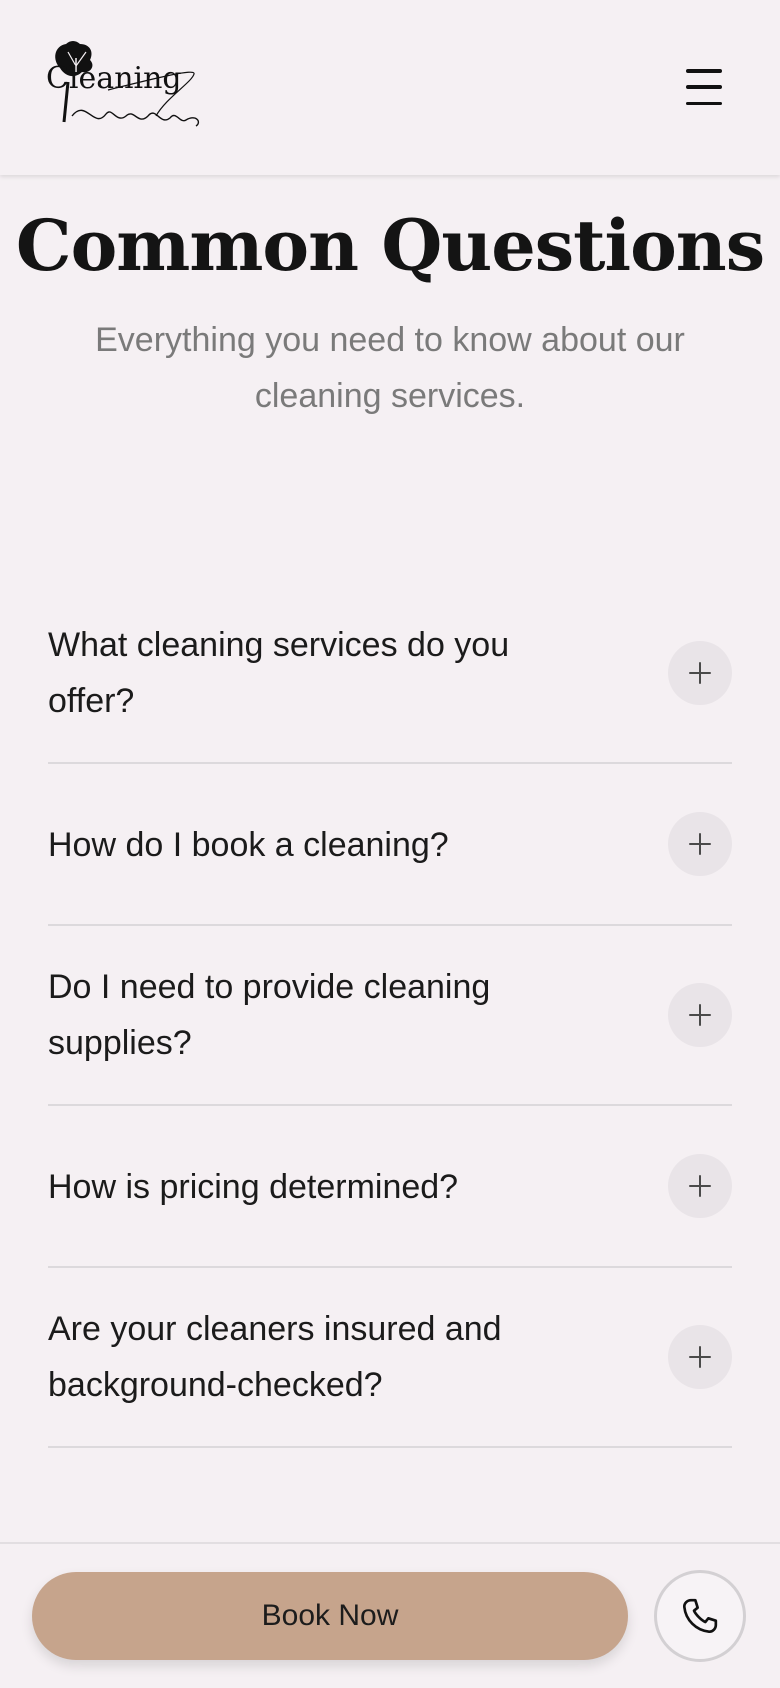 This screenshot has height=1688, width=780. What do you see at coordinates (279, 673) in the screenshot?
I see `faq-question: What cleaning services do you offer?` at bounding box center [279, 673].